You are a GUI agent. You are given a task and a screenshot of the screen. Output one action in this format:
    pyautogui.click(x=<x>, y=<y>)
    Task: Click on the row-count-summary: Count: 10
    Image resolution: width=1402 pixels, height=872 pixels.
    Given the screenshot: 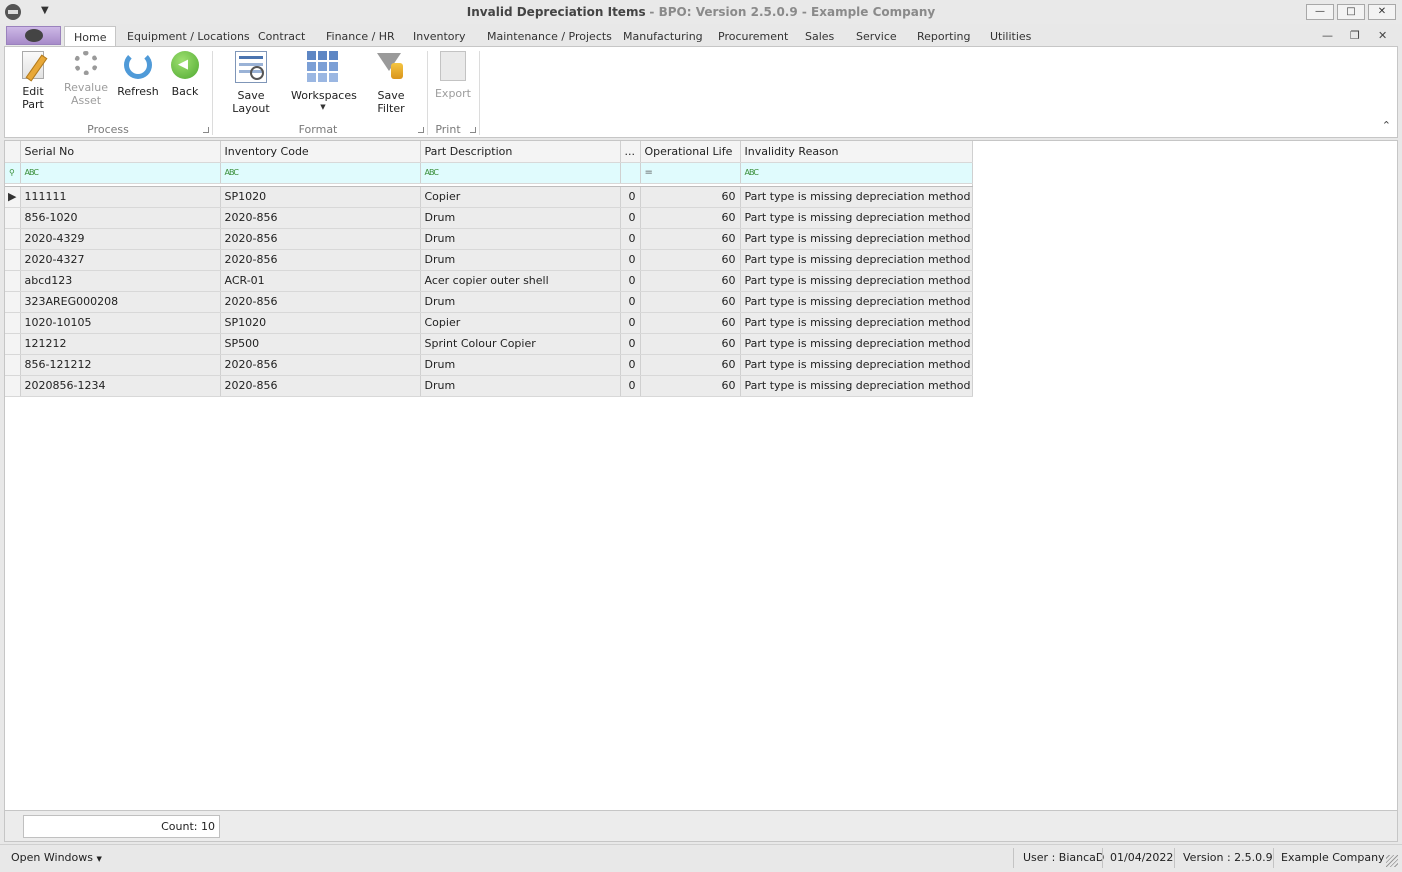 What is the action you would take?
    pyautogui.click(x=121, y=826)
    